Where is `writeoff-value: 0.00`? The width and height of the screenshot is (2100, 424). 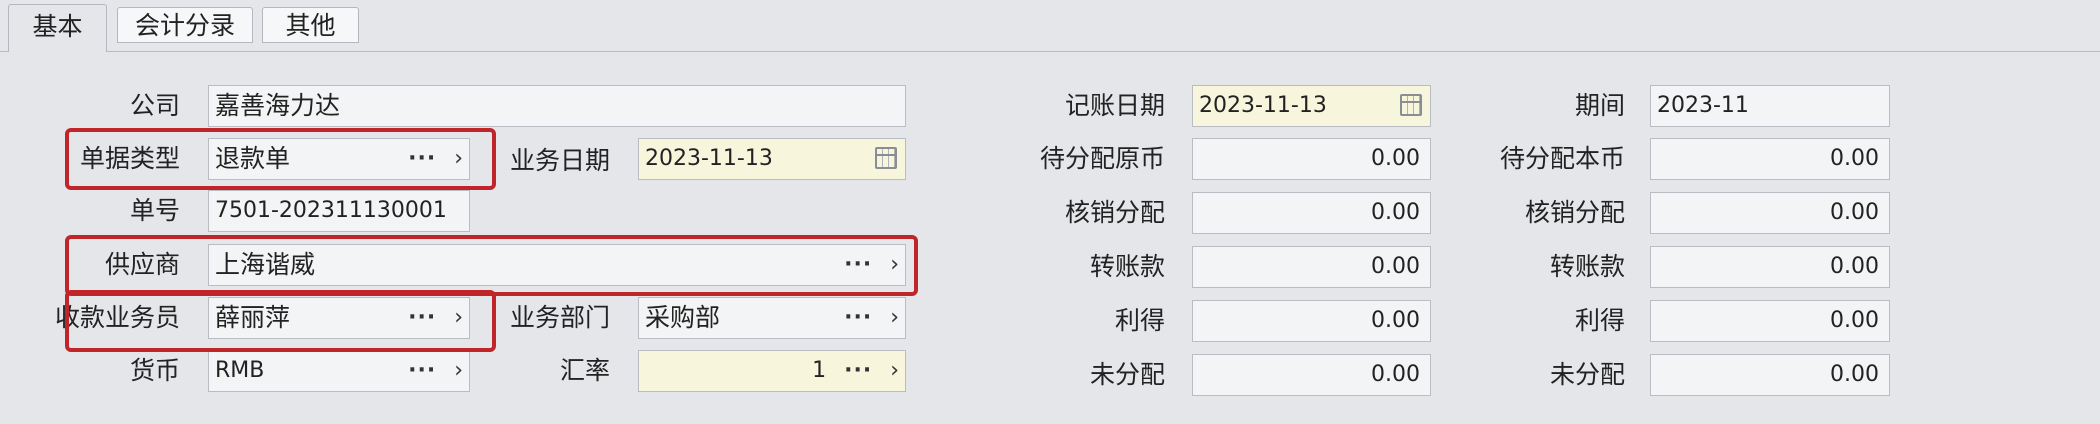 writeoff-value: 0.00 is located at coordinates (1395, 212).